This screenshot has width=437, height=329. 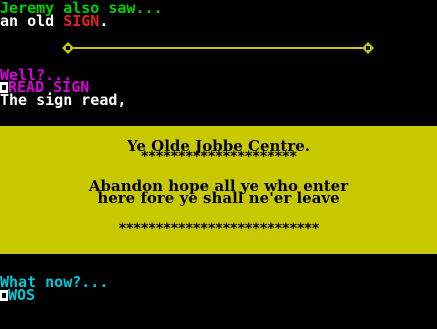 I want to click on intro-line-2-suffix: ., so click(x=104, y=21).